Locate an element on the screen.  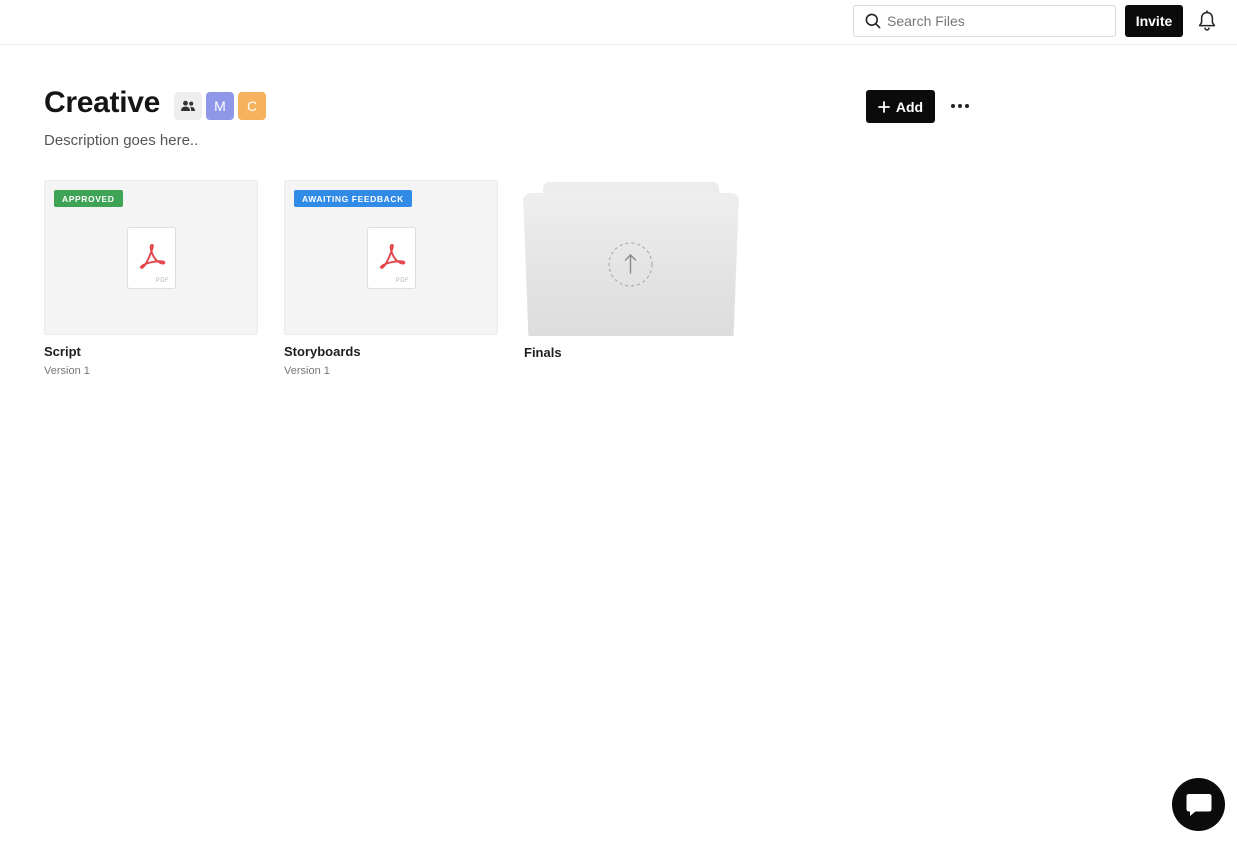
folder-card: Finals is located at coordinates (631, 270).